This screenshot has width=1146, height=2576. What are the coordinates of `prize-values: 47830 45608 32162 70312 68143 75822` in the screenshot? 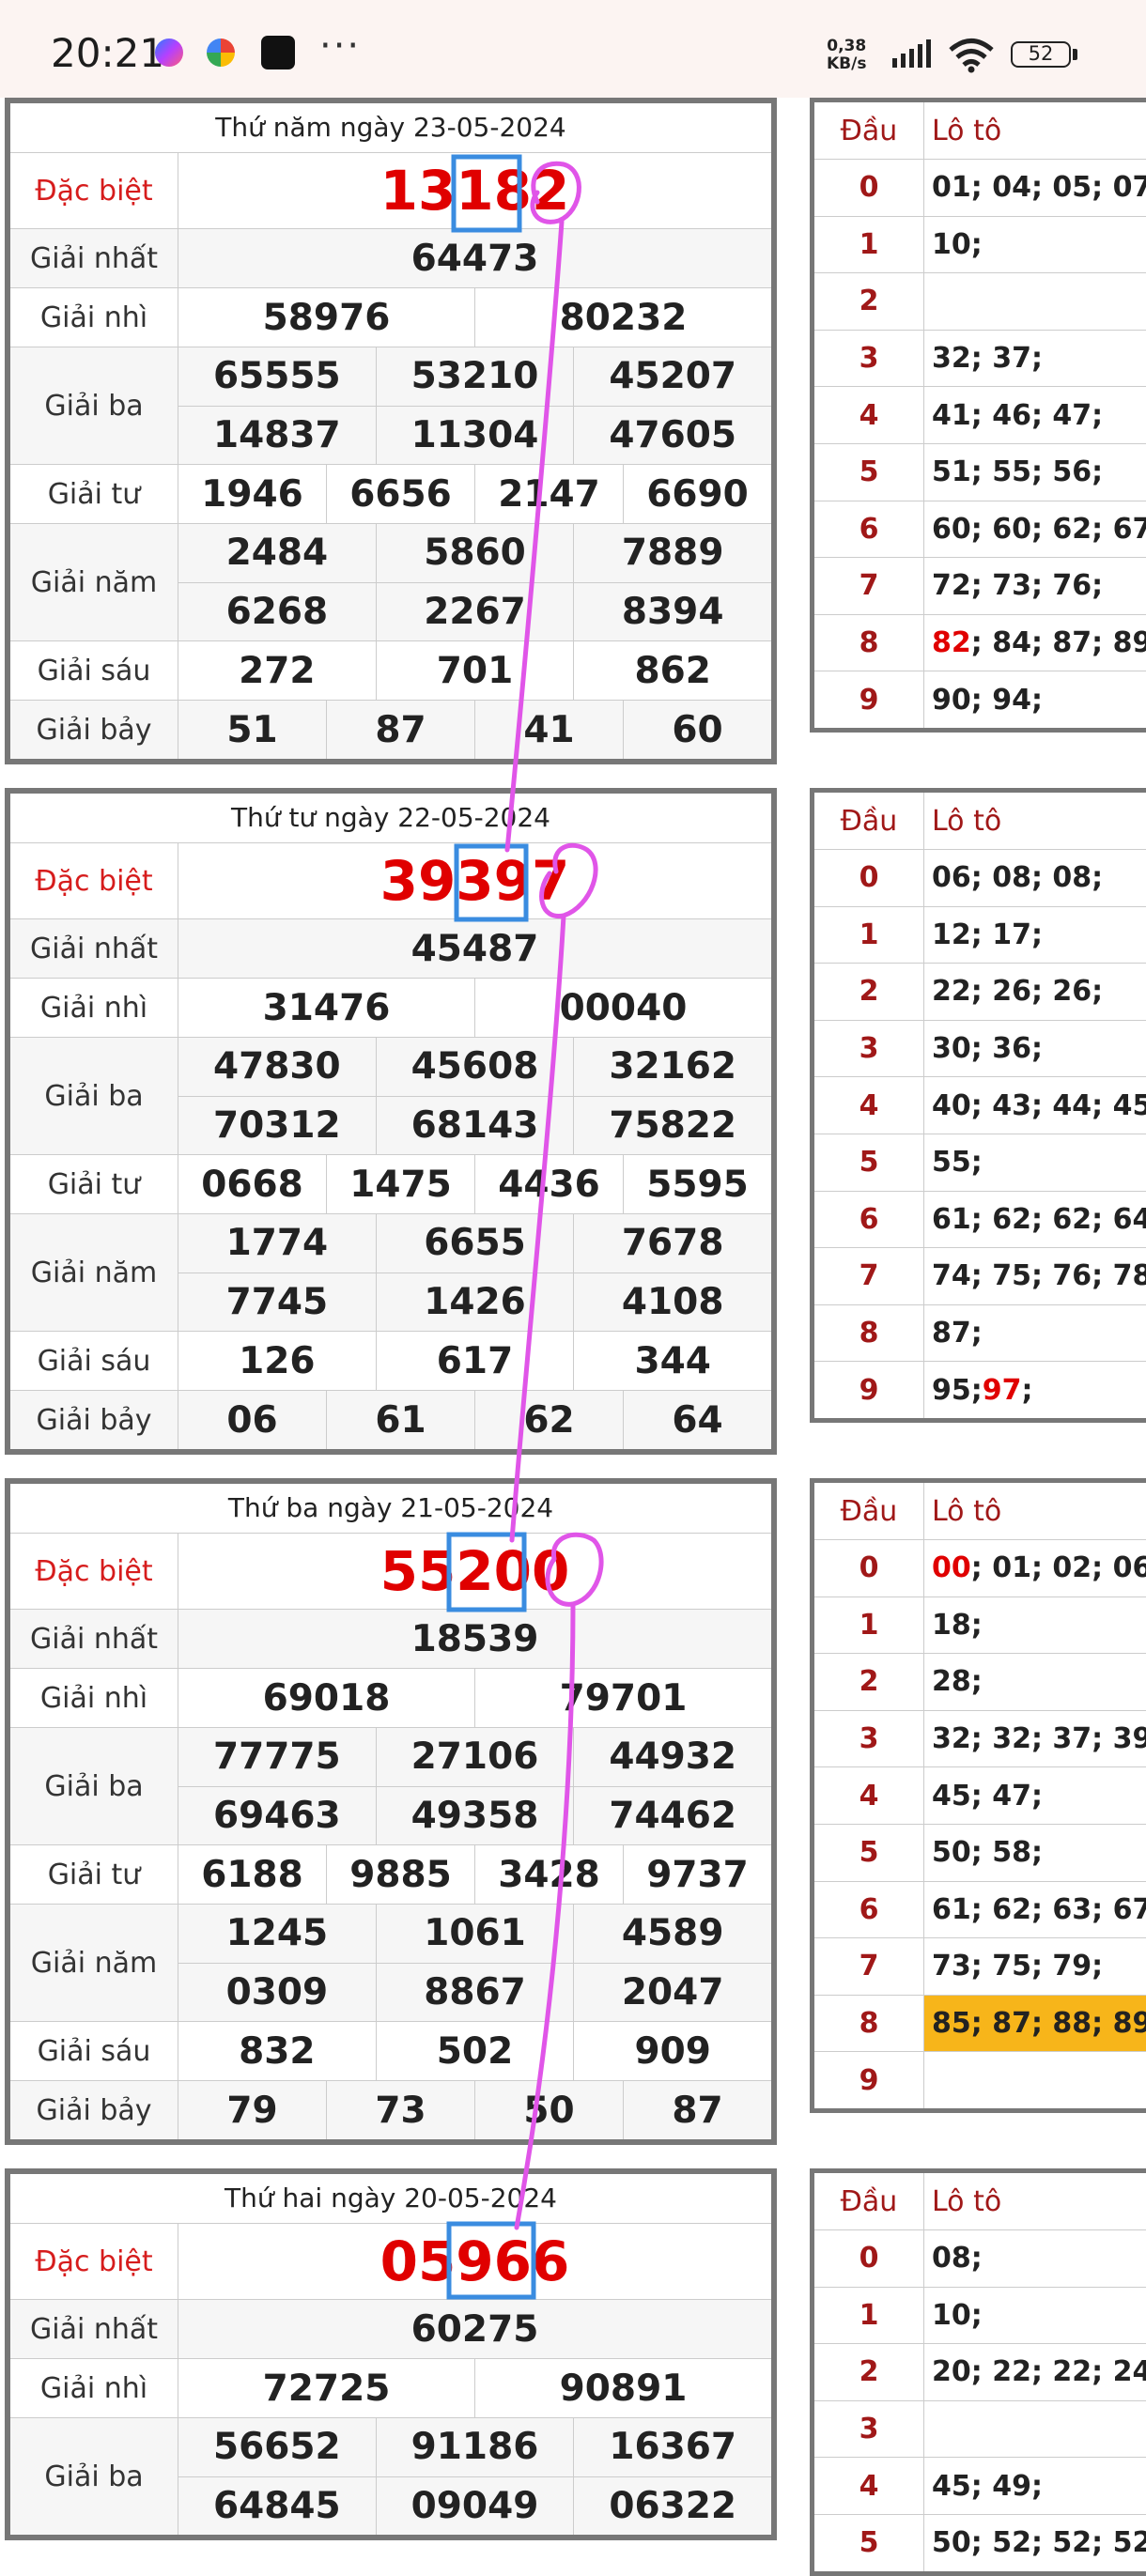 It's located at (474, 1096).